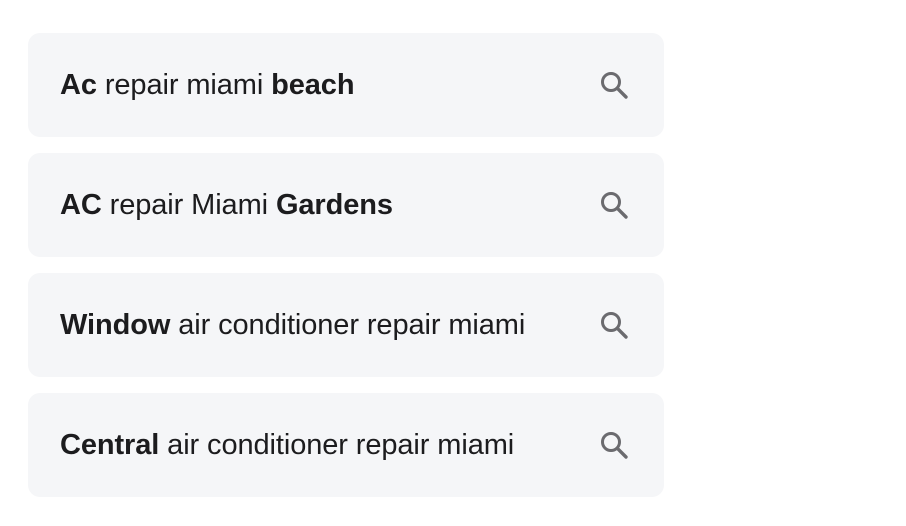 The image size is (906, 526). I want to click on search-suggestion: Central air conditioner repair miami, so click(346, 445).